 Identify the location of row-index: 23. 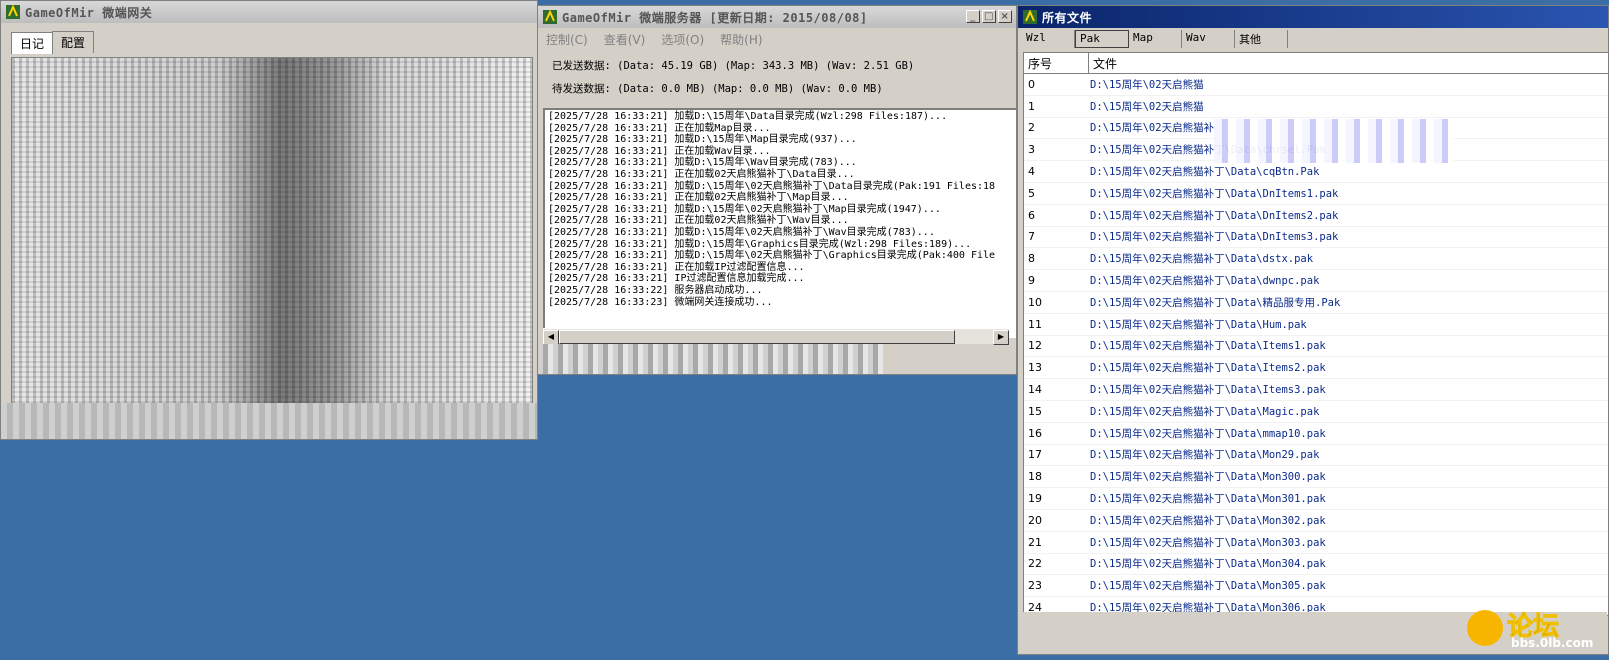
(1035, 586).